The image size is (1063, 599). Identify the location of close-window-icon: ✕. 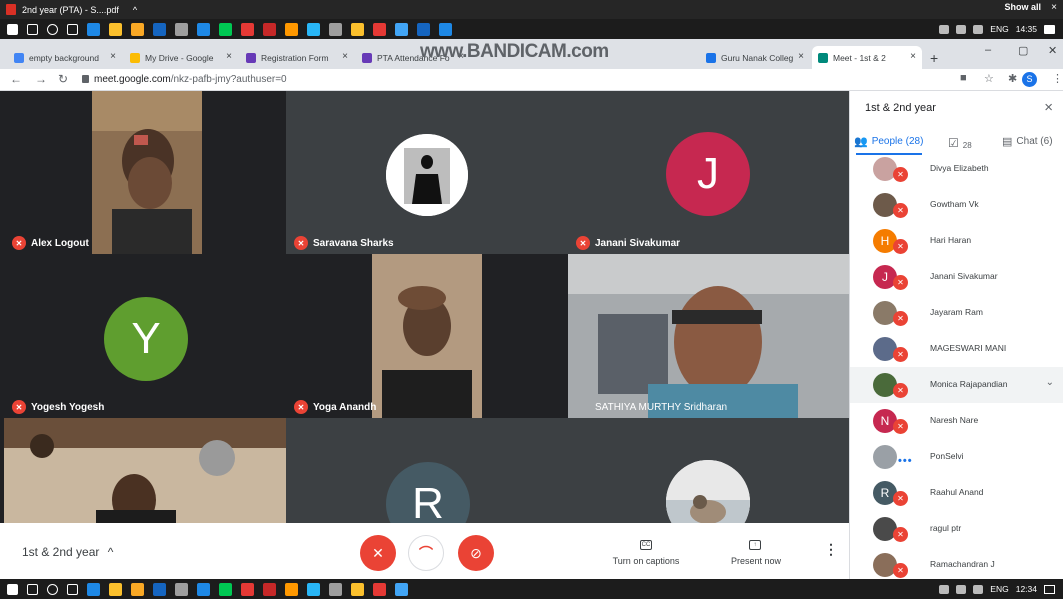
(1052, 50).